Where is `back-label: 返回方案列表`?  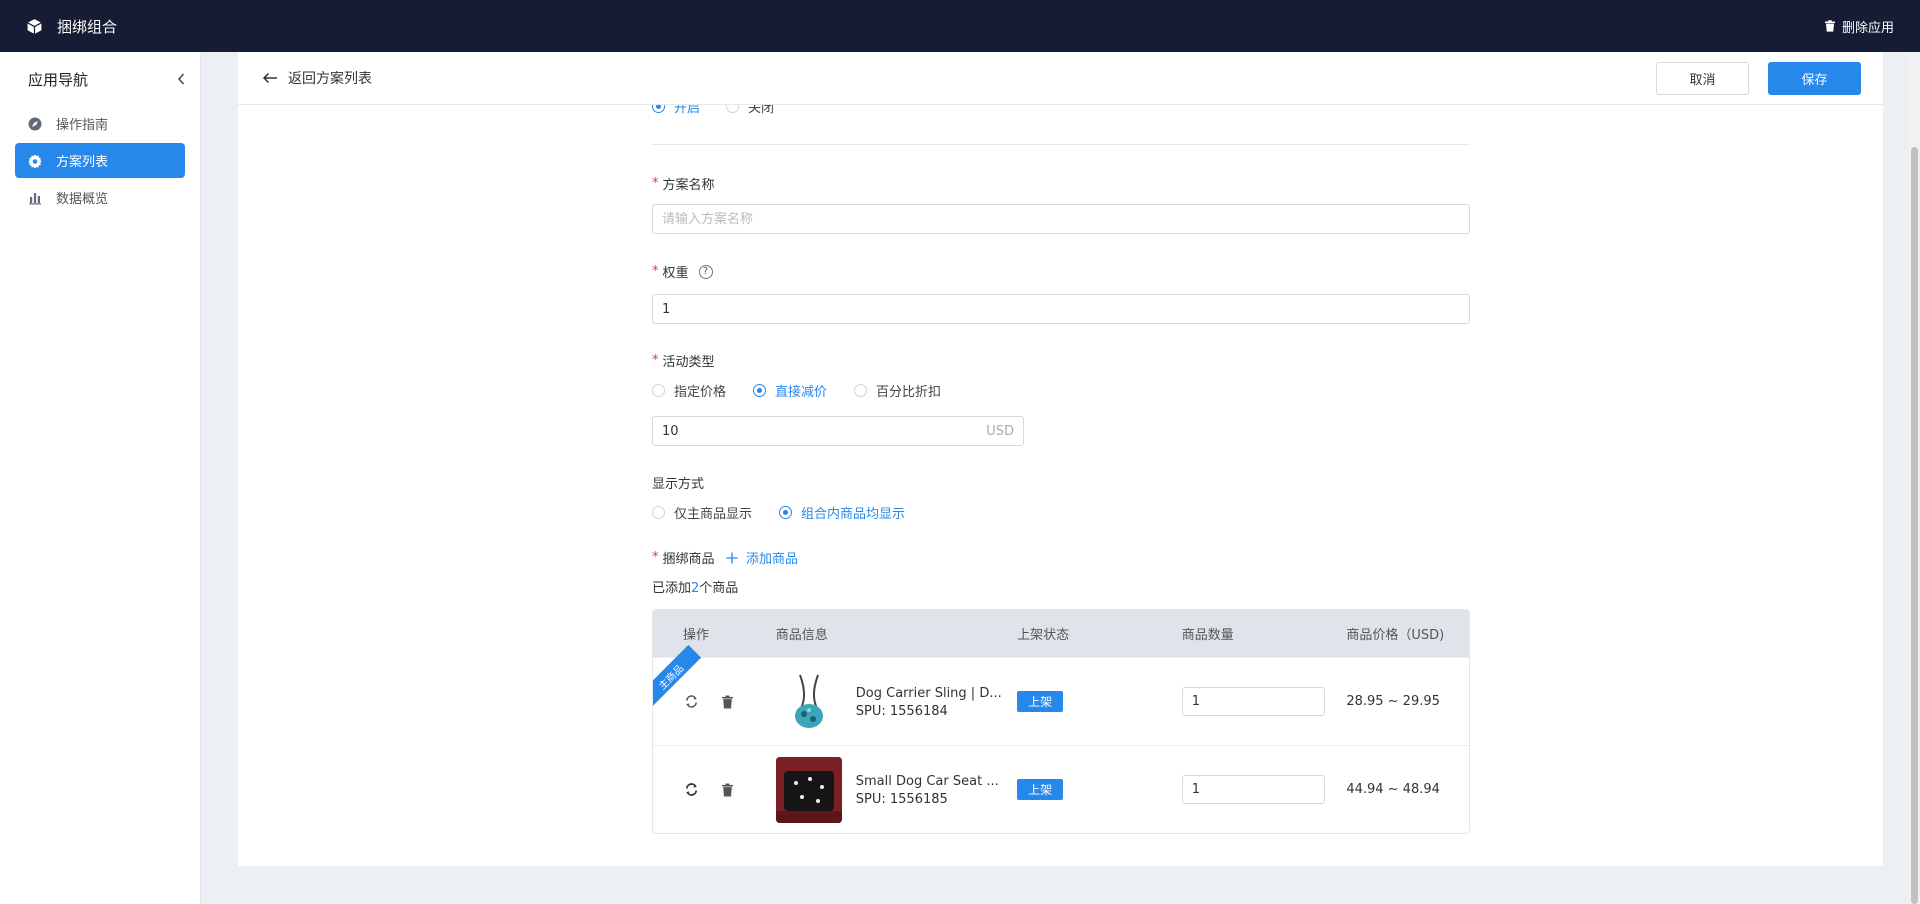 back-label: 返回方案列表 is located at coordinates (330, 79).